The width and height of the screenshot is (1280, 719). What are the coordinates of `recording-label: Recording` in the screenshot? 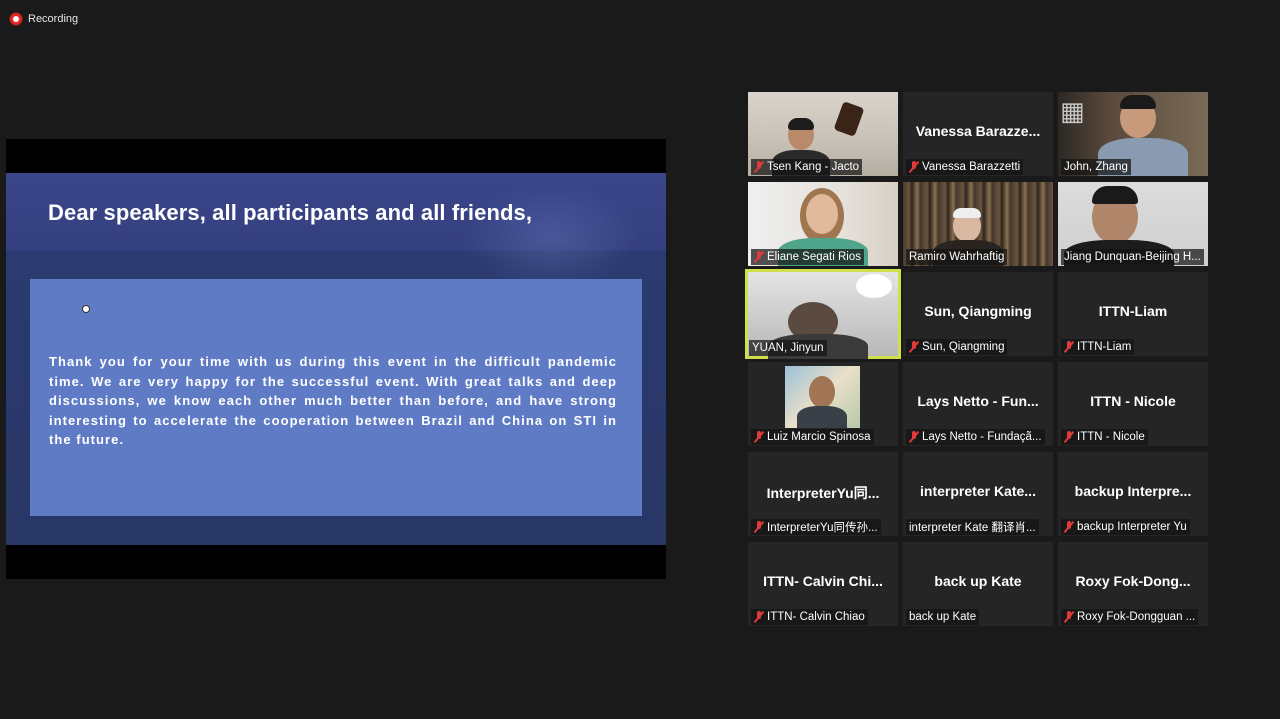 It's located at (53, 19).